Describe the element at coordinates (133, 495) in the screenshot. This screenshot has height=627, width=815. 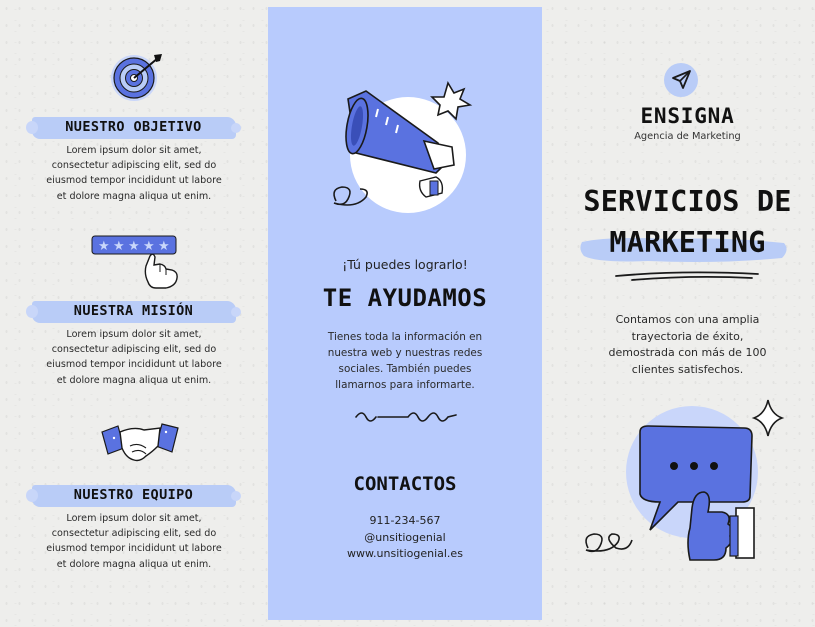
I see `section-title-equipo: NUESTRO EQUIPO` at that location.